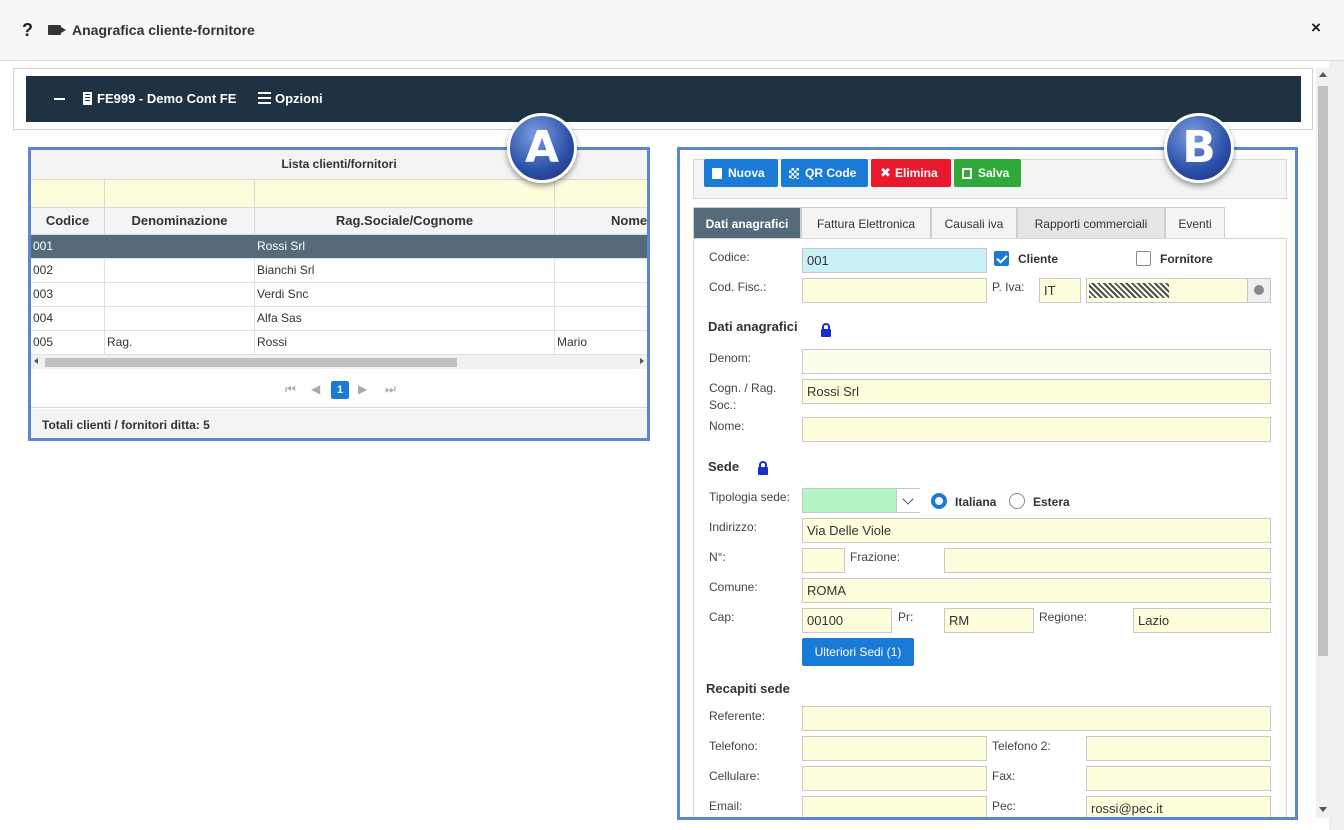 This screenshot has height=830, width=1344. I want to click on italiana-radio, so click(939, 501).